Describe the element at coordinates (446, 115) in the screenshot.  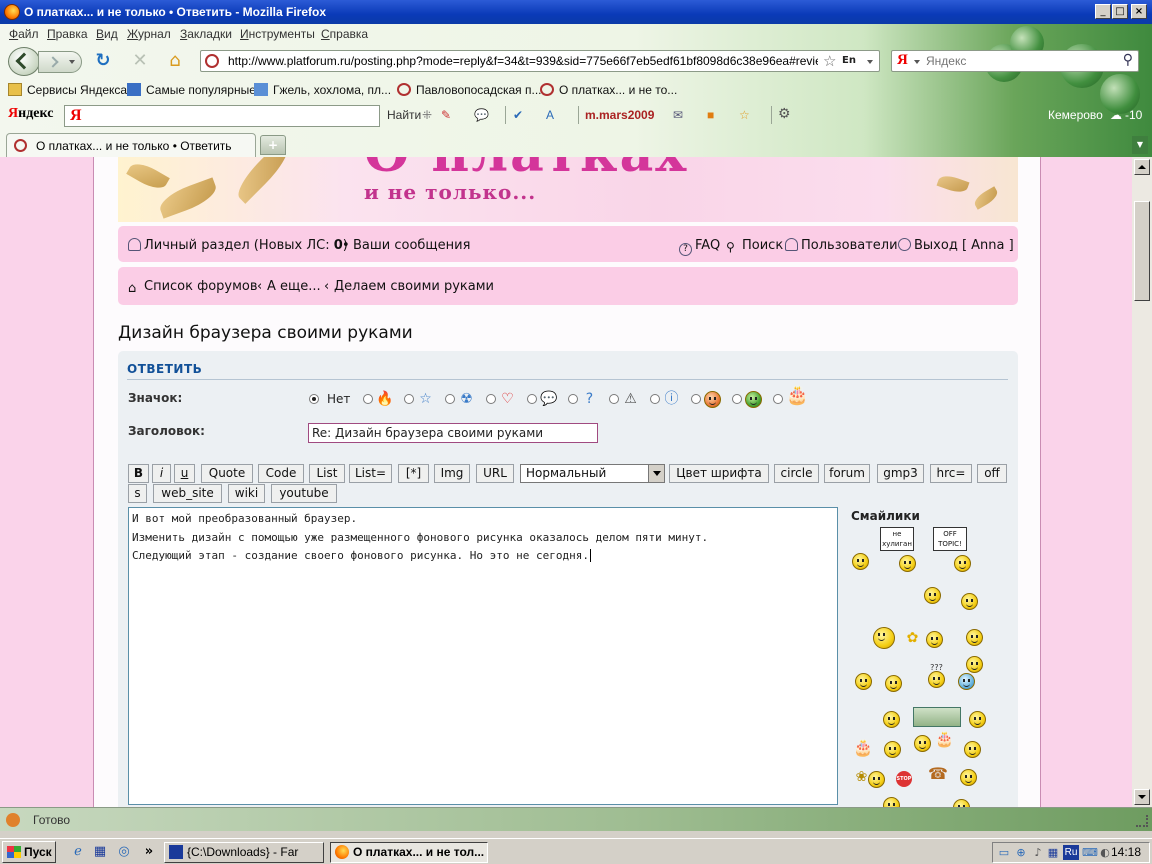
I see `highlighter-icon: ✎` at that location.